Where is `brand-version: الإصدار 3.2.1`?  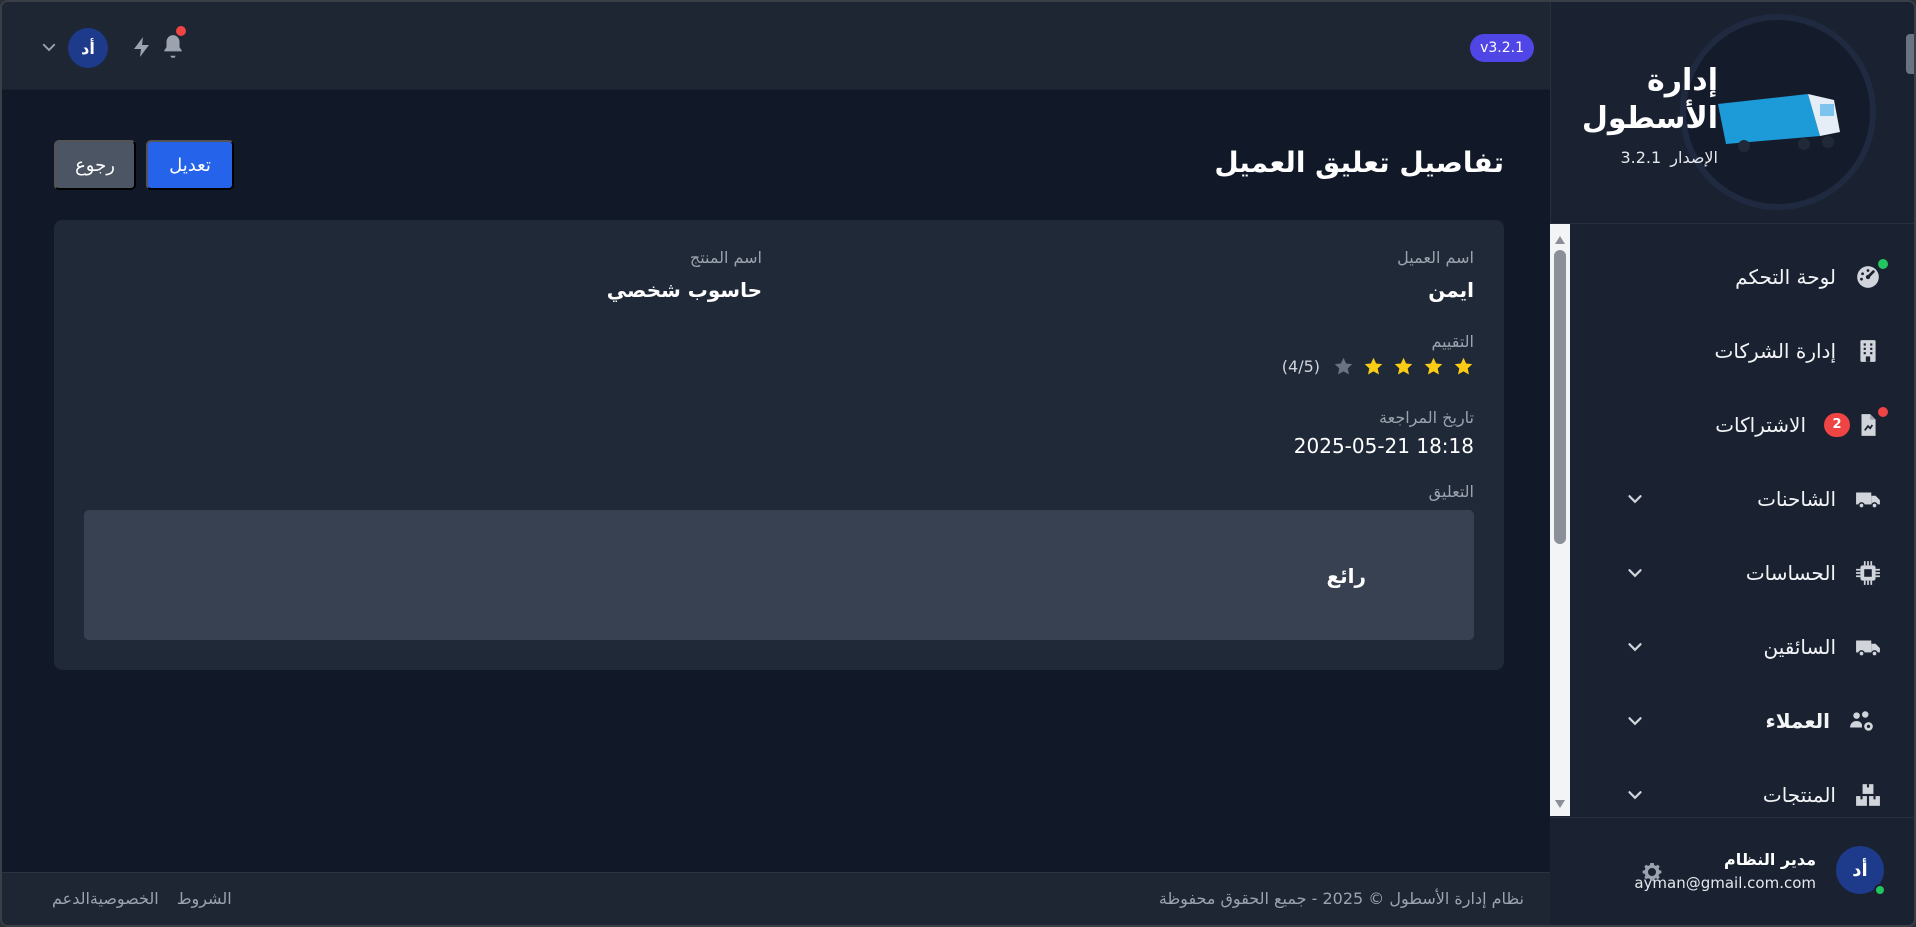
brand-version: الإصدار 3.2.1 is located at coordinates (1669, 157).